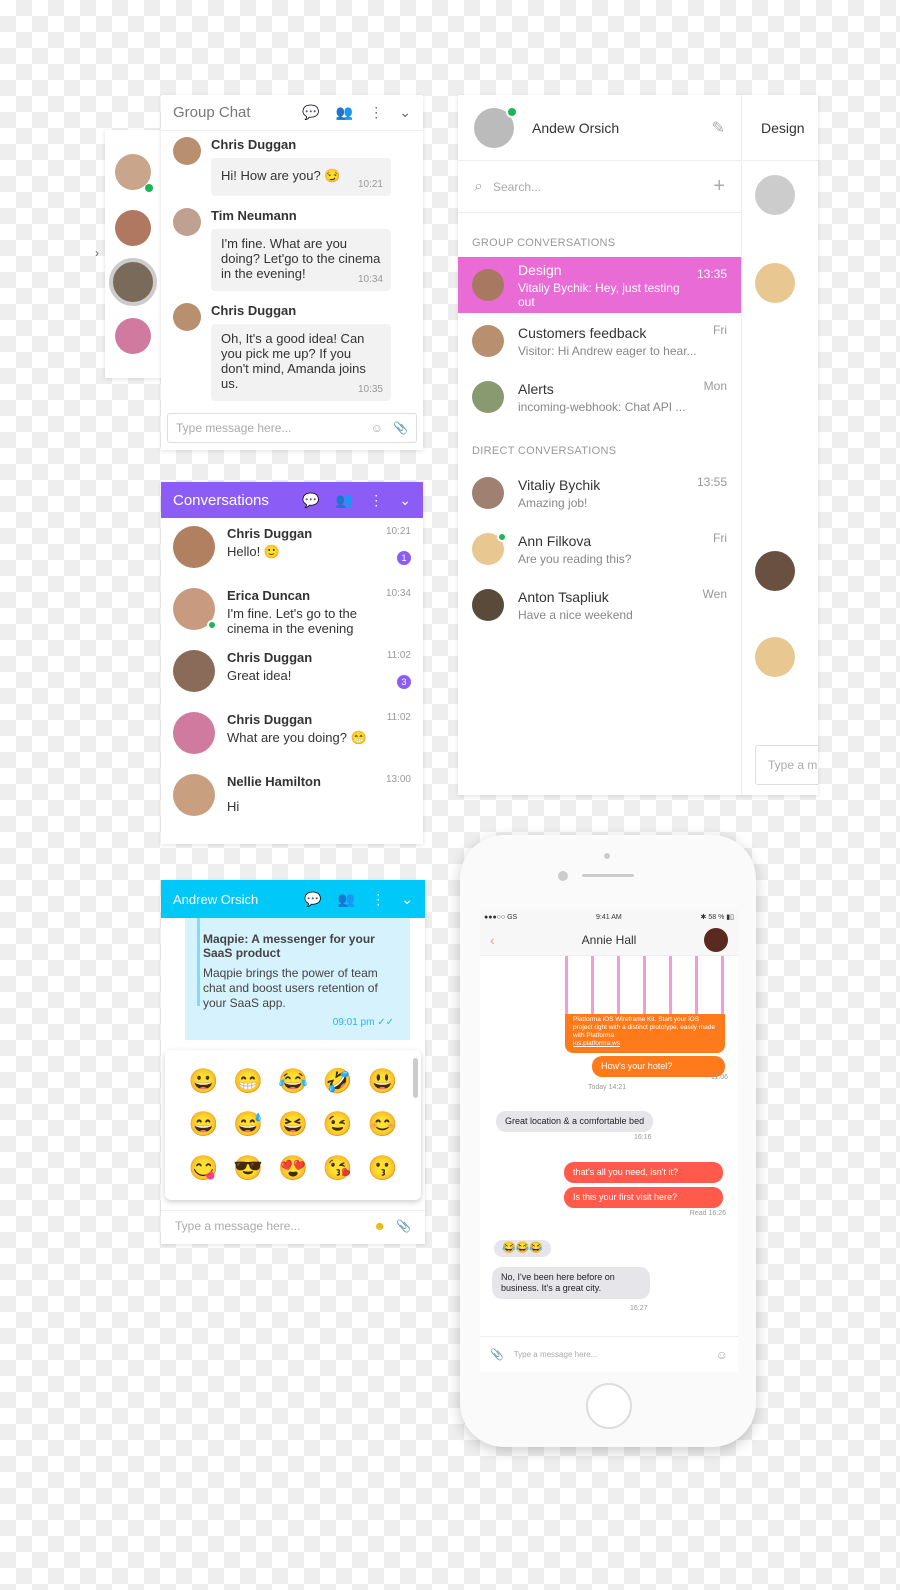  I want to click on emoji-icon: ☻, so click(379, 1226).